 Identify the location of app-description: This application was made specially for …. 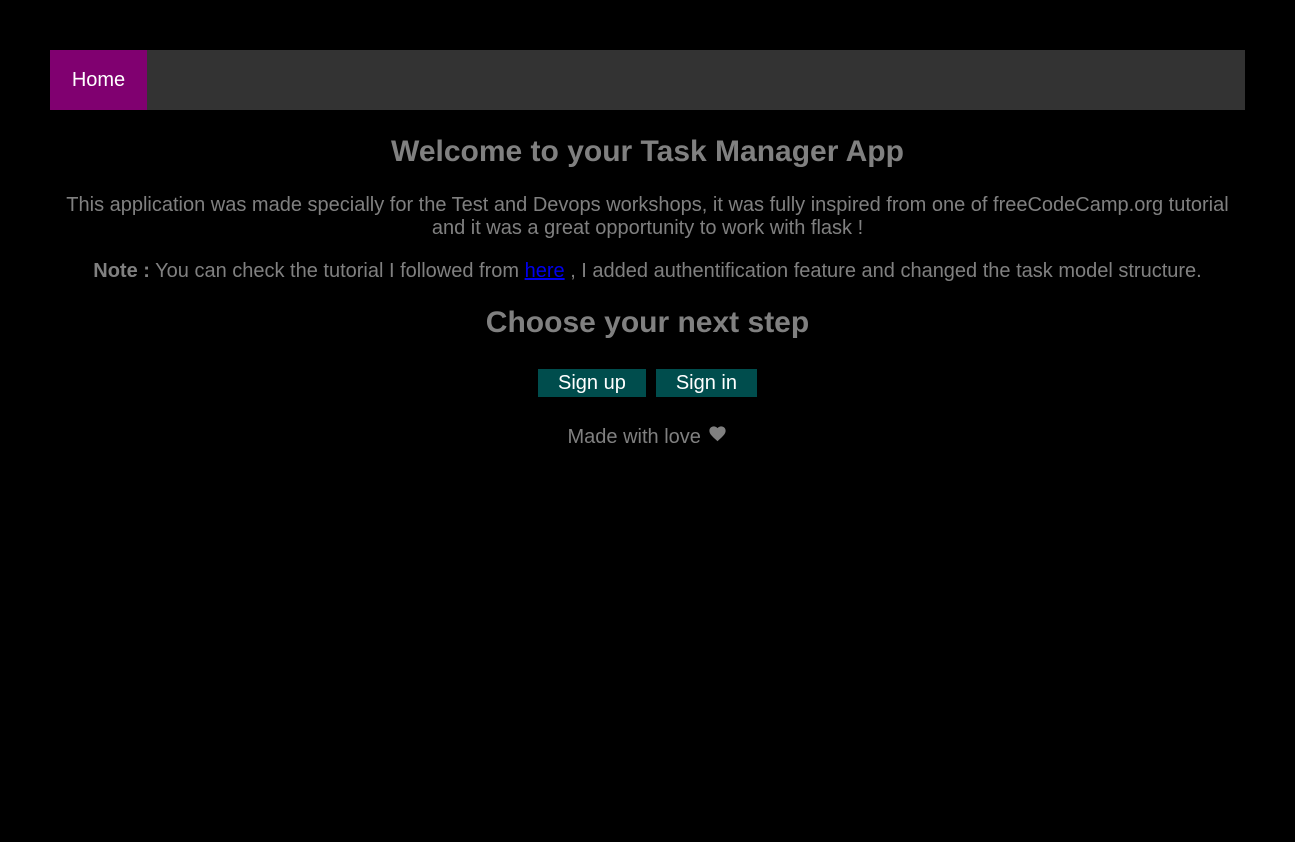
(647, 216).